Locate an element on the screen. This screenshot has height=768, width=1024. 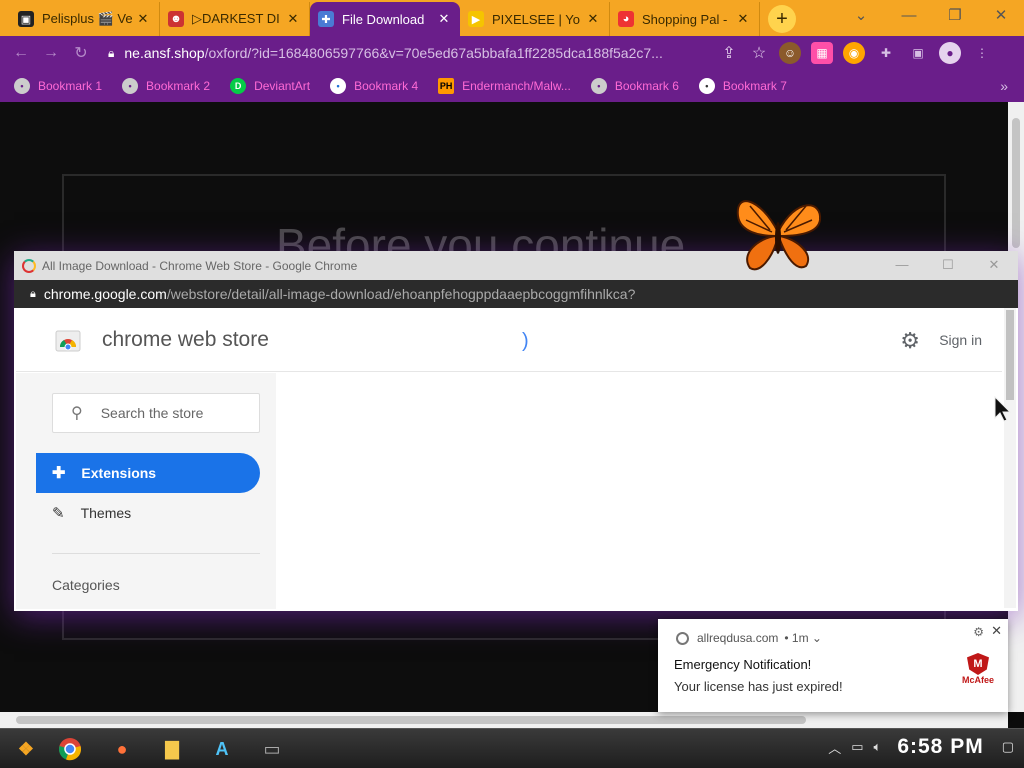
network-icon: ▭ is located at coordinates (857, 747).